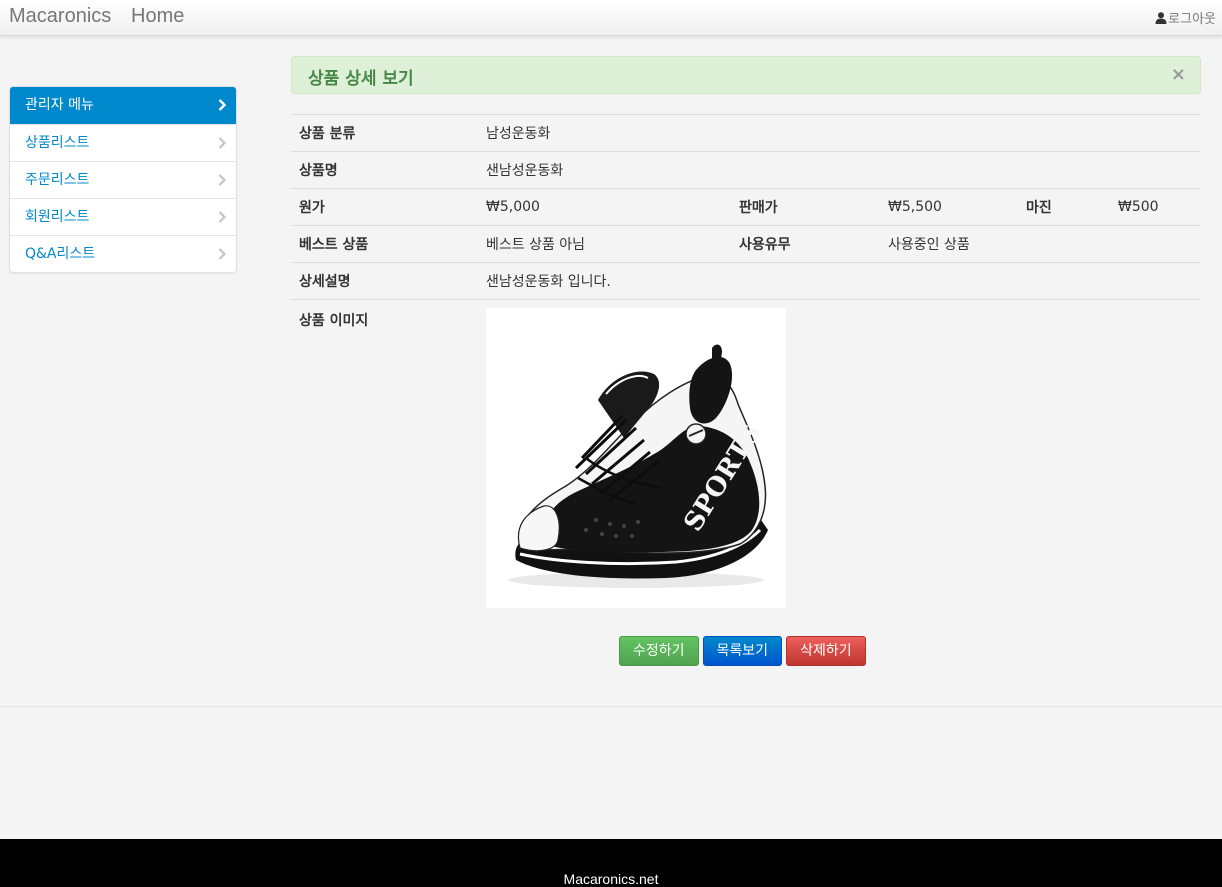 Image resolution: width=1222 pixels, height=887 pixels. I want to click on sidebar-item-order-list: 주문리스트, so click(123, 179).